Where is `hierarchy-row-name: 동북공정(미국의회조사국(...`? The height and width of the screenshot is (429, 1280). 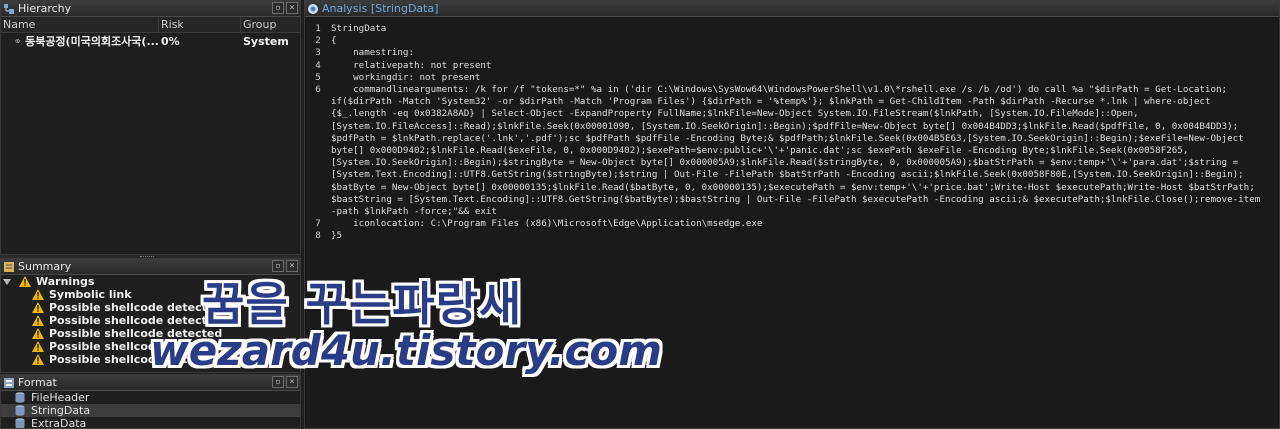 hierarchy-row-name: 동북공정(미국의회조사국(... is located at coordinates (92, 41).